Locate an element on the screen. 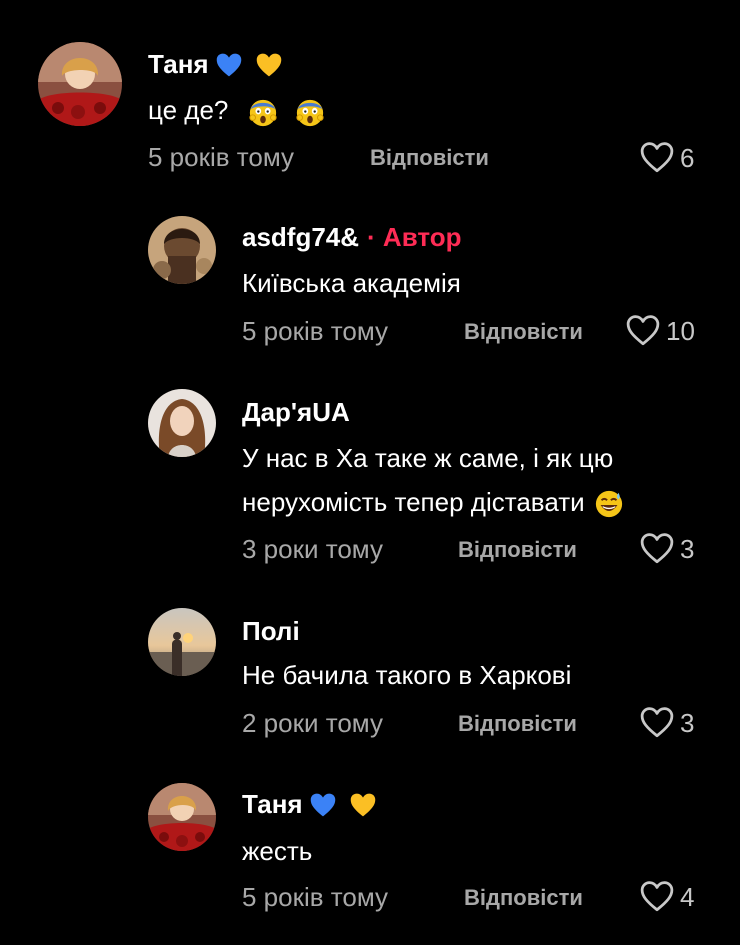 This screenshot has width=740, height=945. comment-text: жесть is located at coordinates (277, 851).